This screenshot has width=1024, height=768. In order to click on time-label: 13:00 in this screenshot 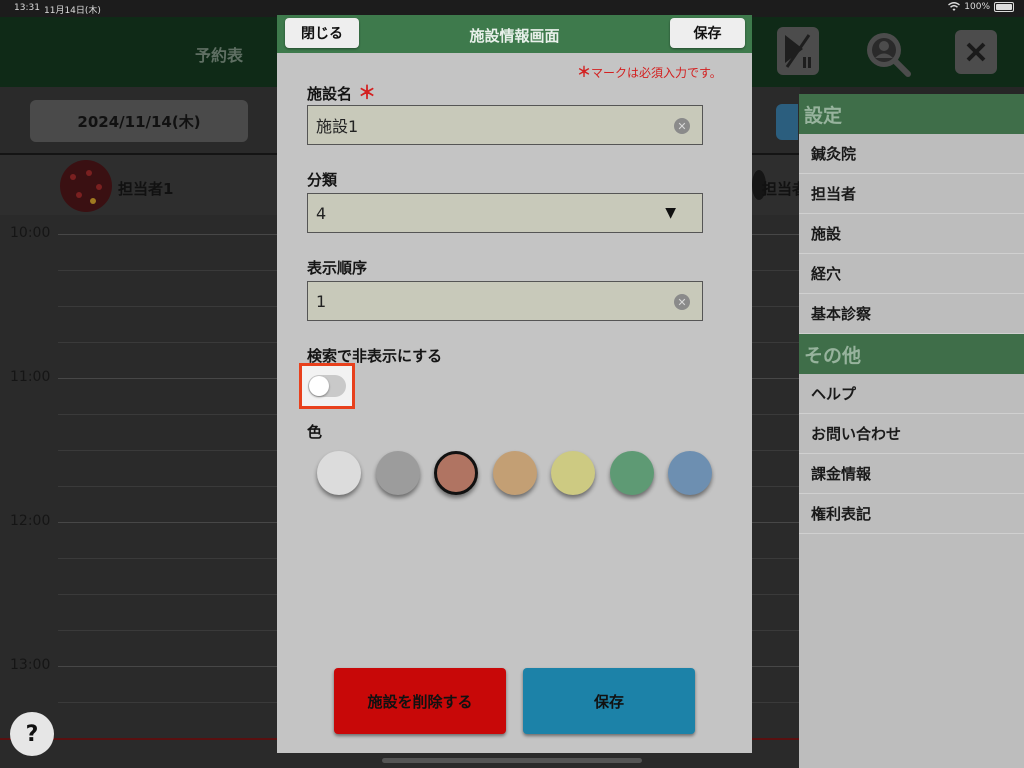, I will do `click(30, 665)`.